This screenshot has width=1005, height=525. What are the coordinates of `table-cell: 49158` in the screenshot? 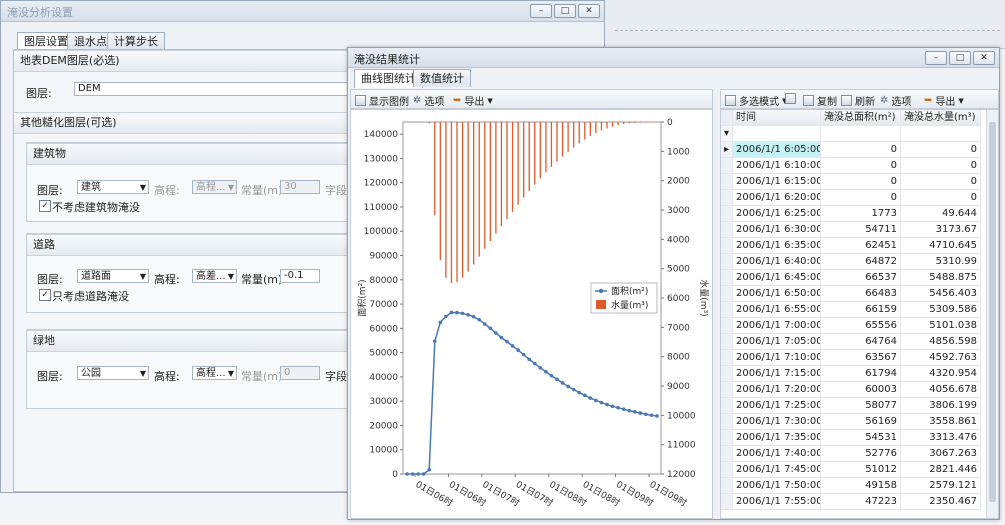 It's located at (861, 486).